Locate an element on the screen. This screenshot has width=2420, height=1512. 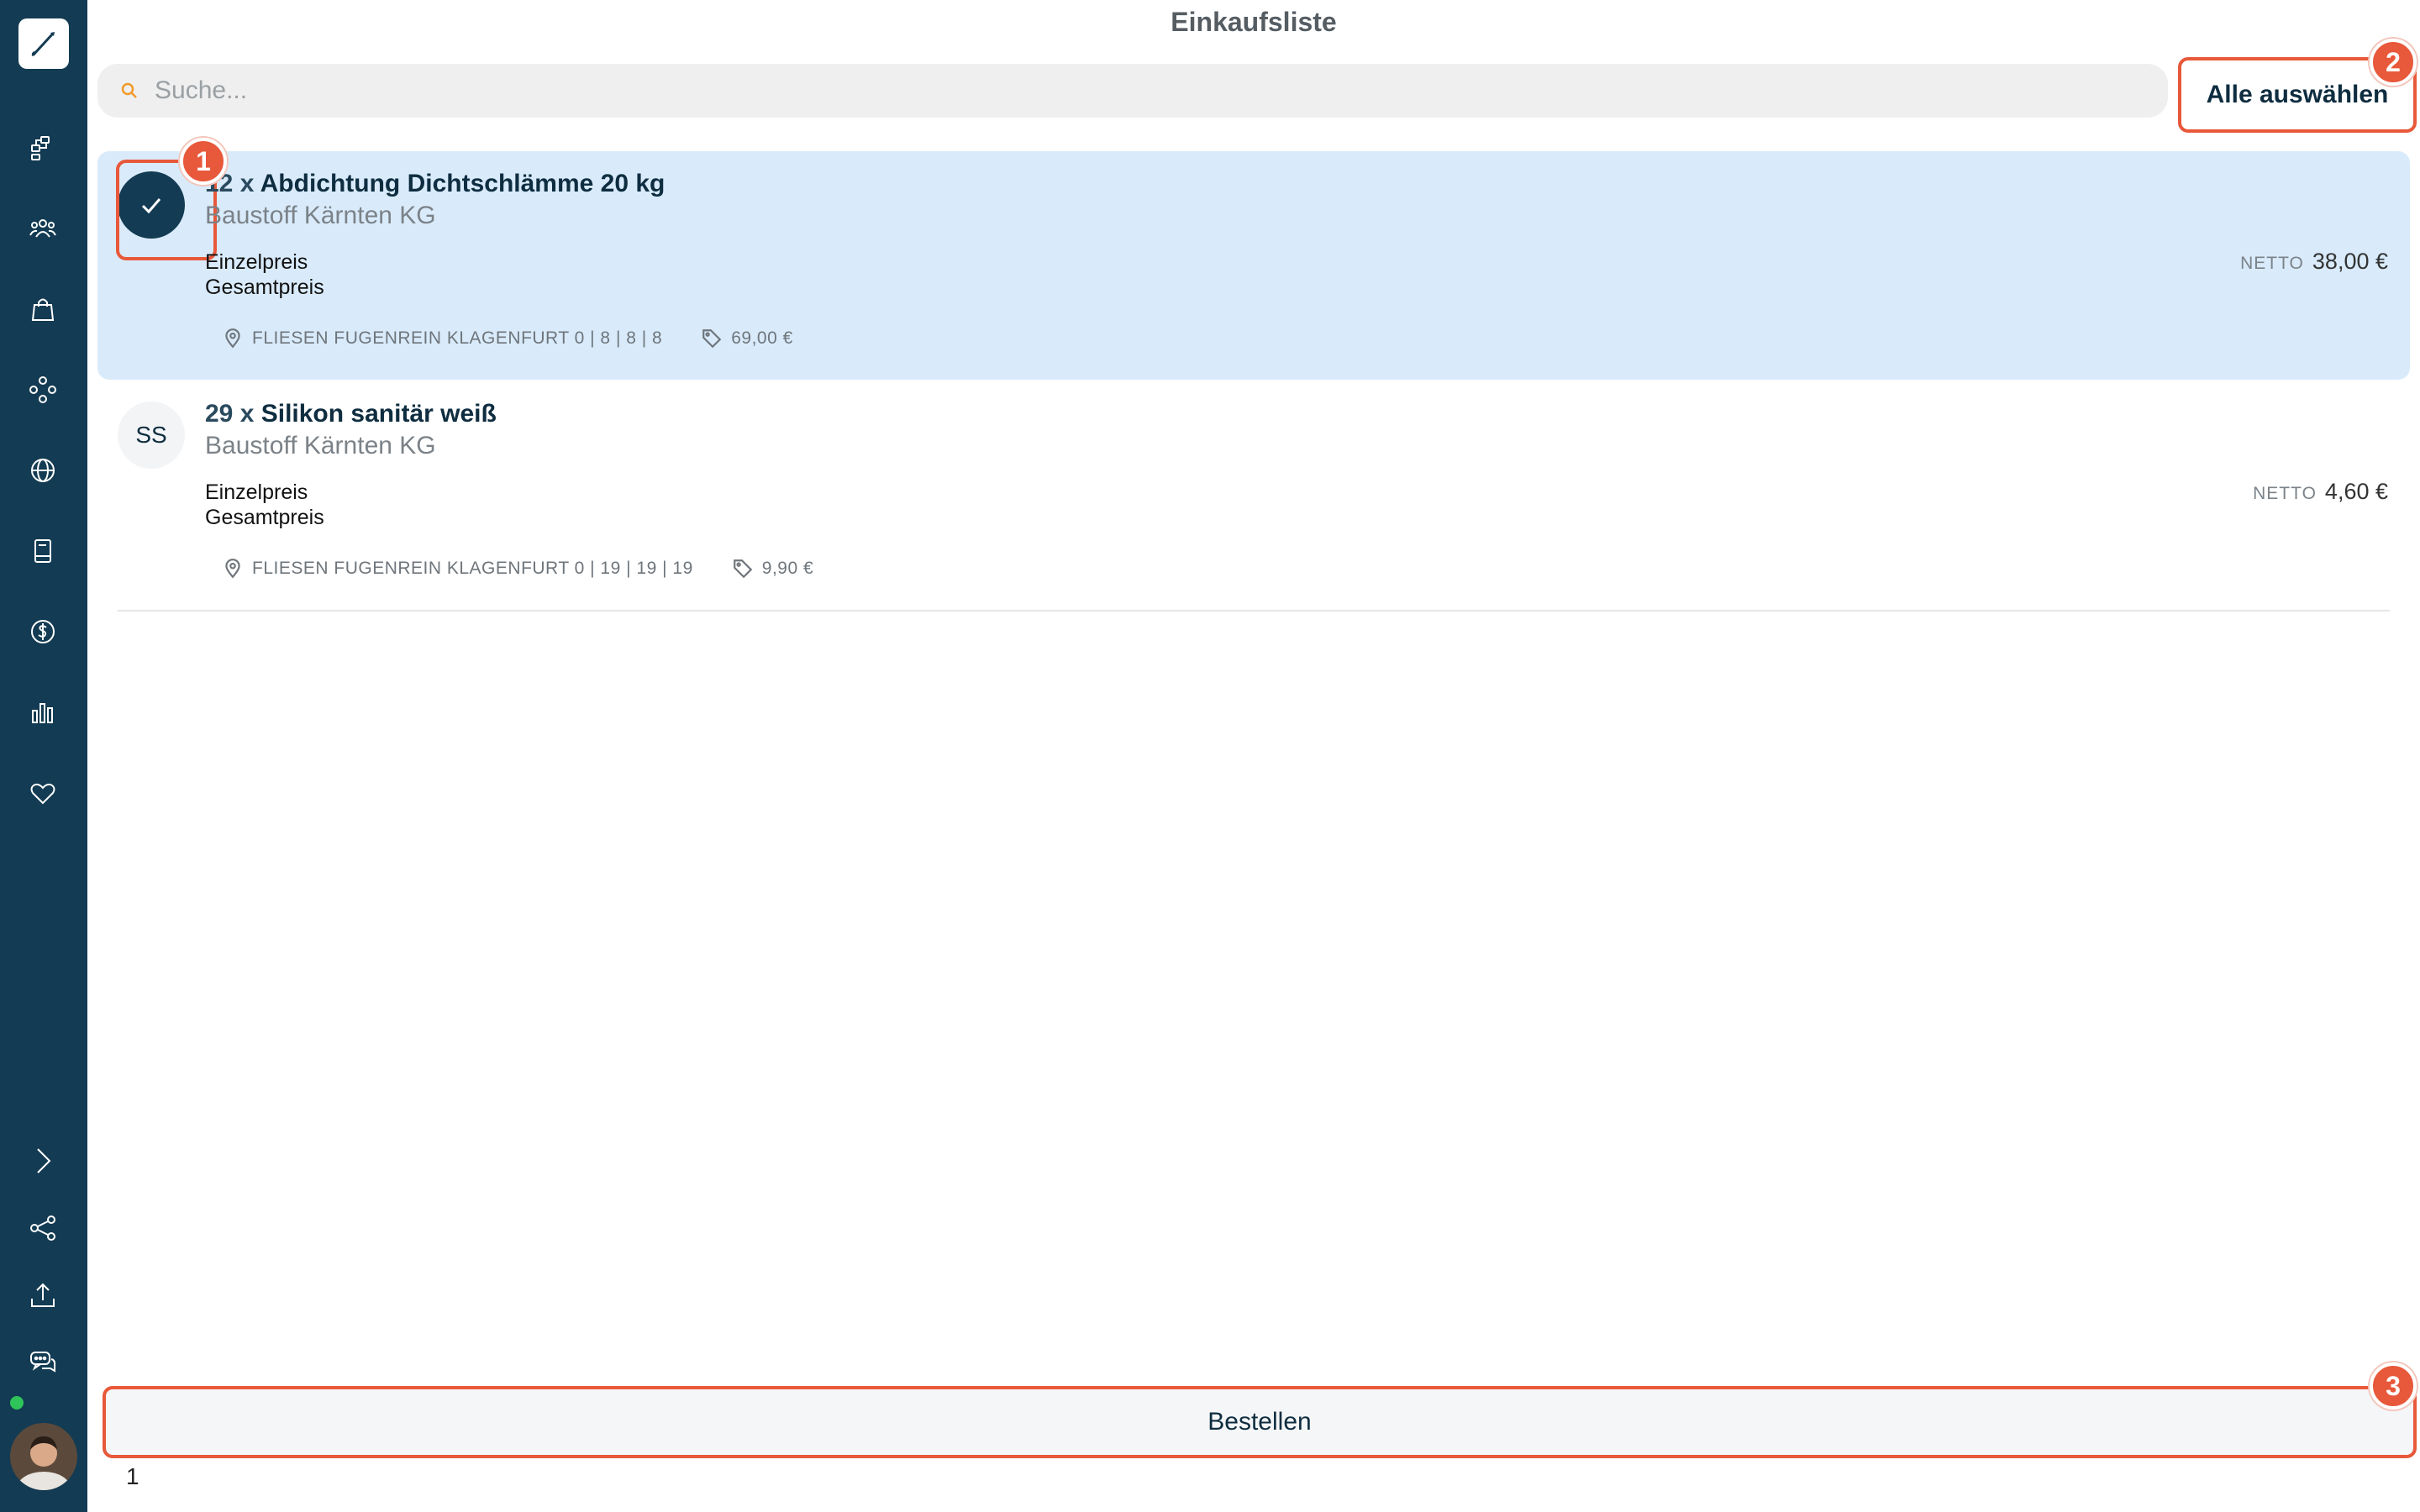
nav-network is located at coordinates (43, 390).